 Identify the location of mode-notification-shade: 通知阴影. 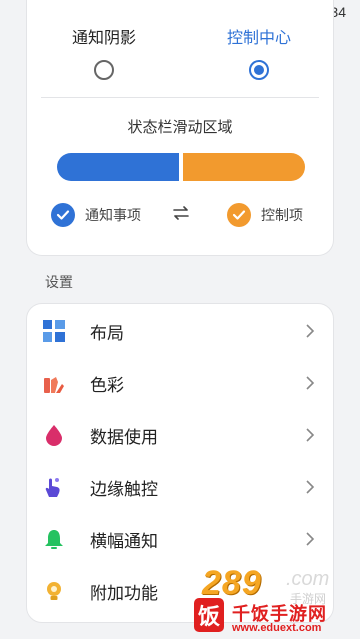
(104, 54).